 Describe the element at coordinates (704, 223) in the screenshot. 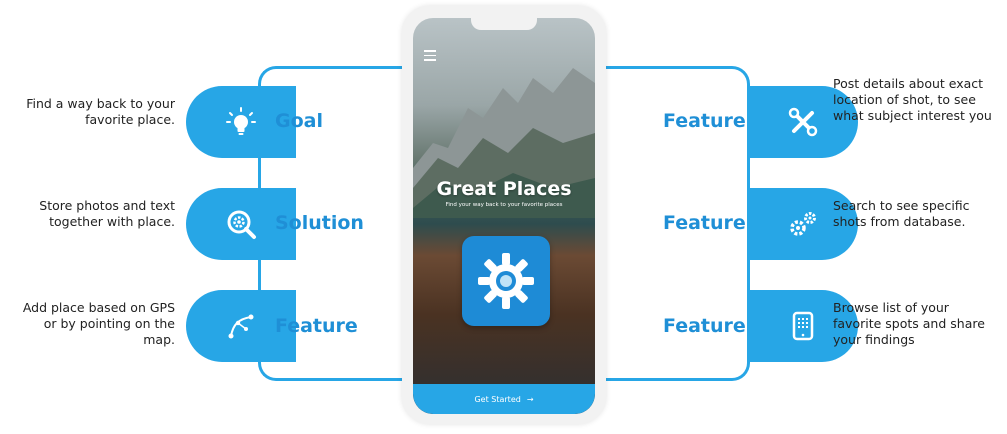

I see `feature-search-label: Feature` at that location.